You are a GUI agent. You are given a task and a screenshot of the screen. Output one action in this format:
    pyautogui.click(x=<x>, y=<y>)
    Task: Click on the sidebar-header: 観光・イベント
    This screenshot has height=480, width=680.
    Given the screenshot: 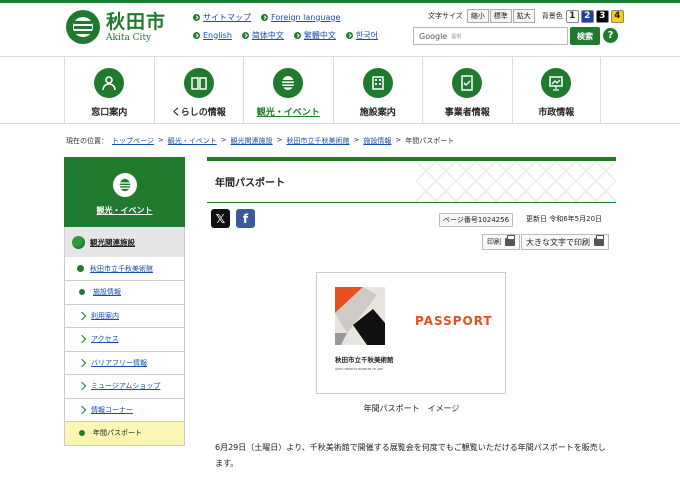 What is the action you would take?
    pyautogui.click(x=124, y=192)
    